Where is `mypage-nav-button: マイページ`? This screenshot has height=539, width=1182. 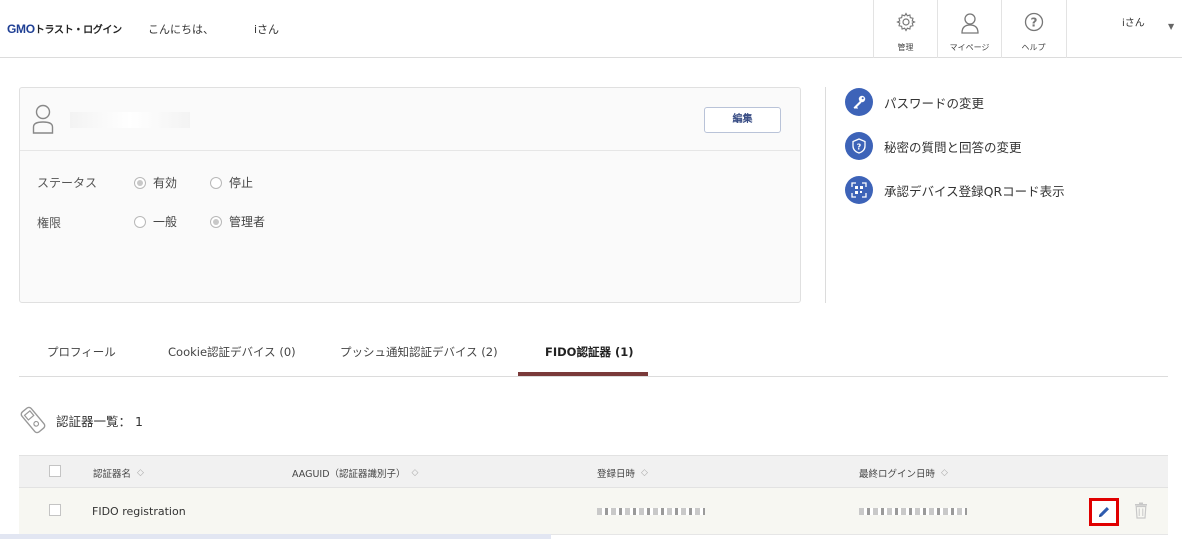 mypage-nav-button: マイページ is located at coordinates (969, 29).